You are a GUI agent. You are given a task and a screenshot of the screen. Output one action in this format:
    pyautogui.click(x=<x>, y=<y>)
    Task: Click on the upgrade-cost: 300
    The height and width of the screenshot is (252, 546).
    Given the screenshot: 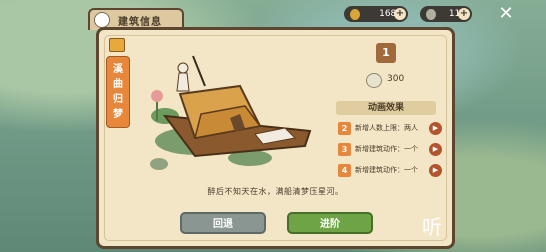 What is the action you would take?
    pyautogui.click(x=396, y=79)
    